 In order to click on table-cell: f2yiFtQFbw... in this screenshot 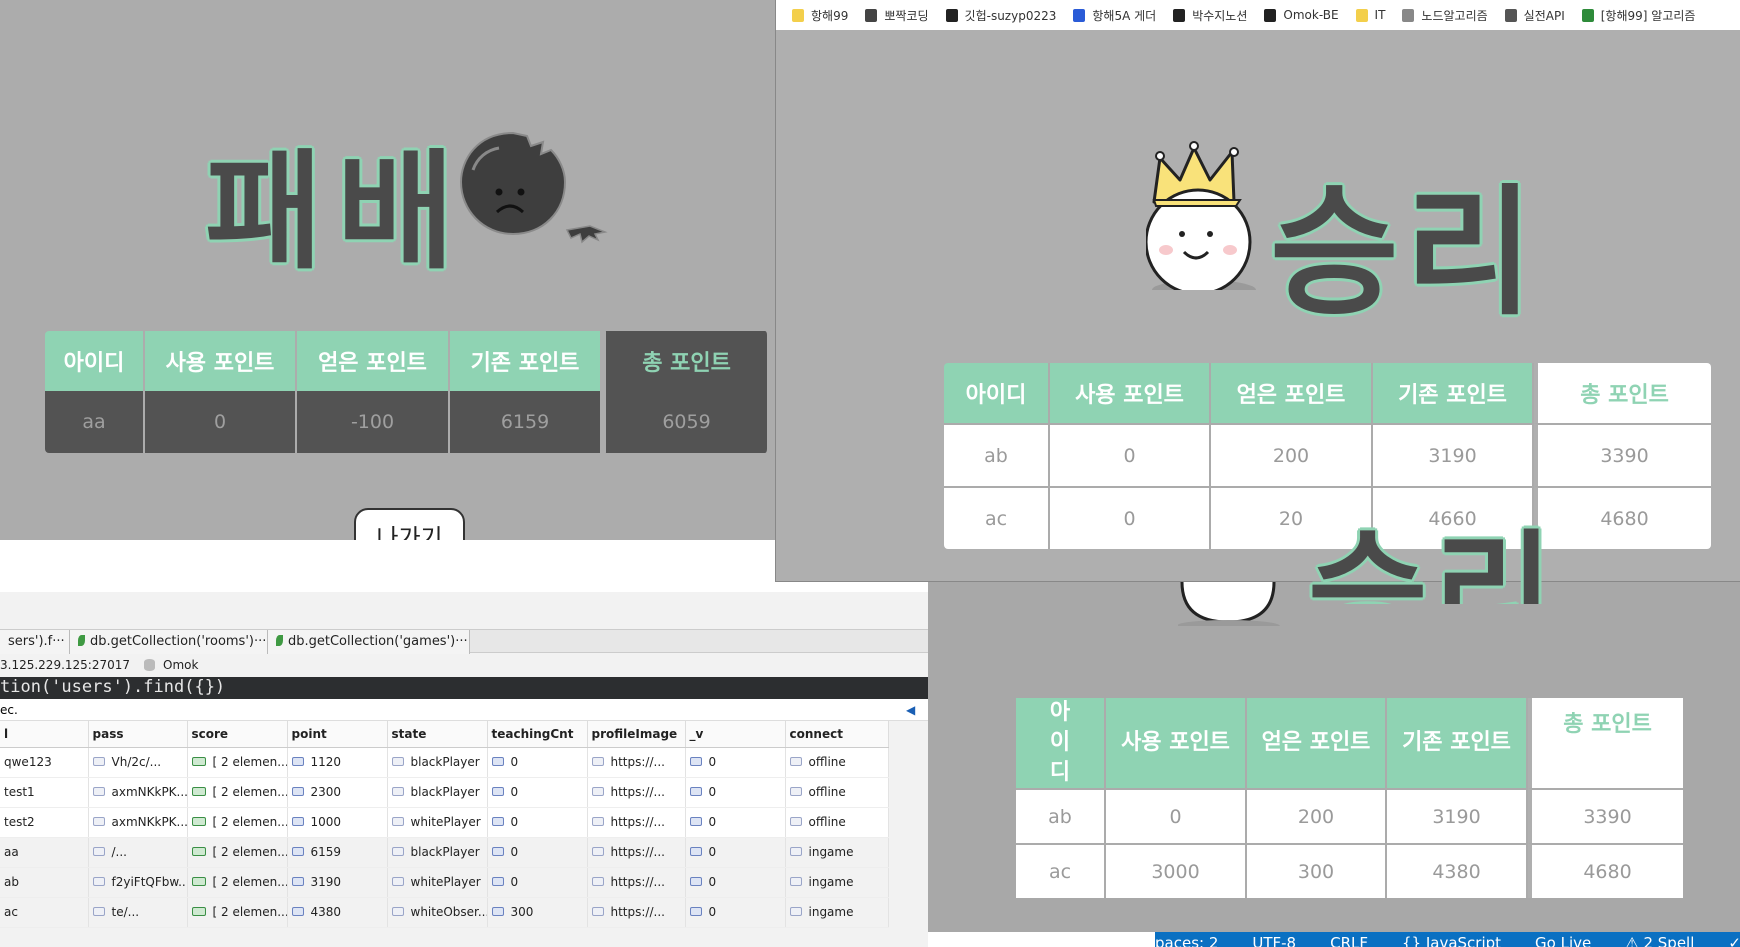, I will do `click(138, 882)`.